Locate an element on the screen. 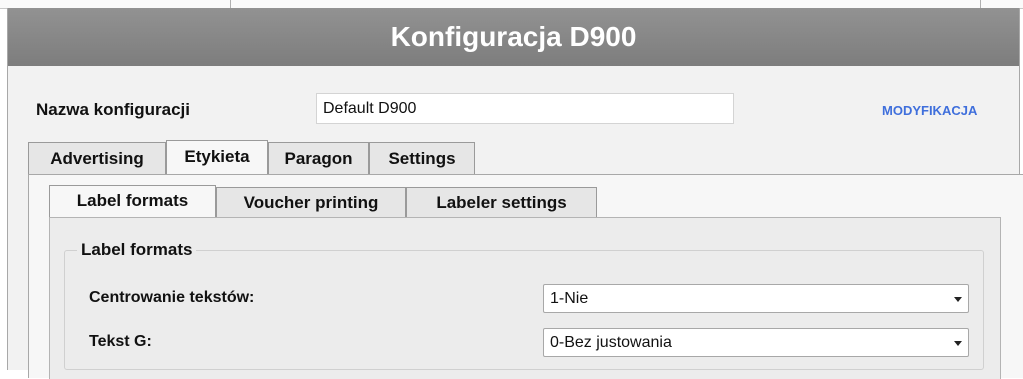 The width and height of the screenshot is (1023, 379). text-g-label: Tekst G: is located at coordinates (120, 341).